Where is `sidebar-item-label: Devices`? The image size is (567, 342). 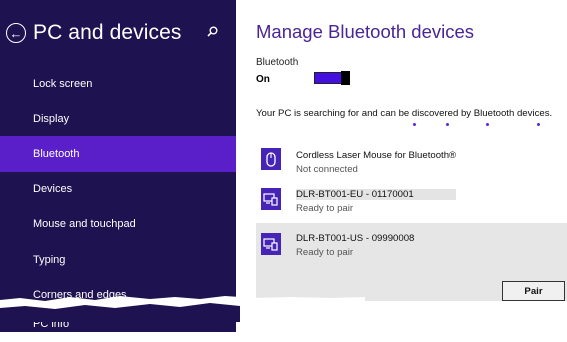 sidebar-item-label: Devices is located at coordinates (53, 189).